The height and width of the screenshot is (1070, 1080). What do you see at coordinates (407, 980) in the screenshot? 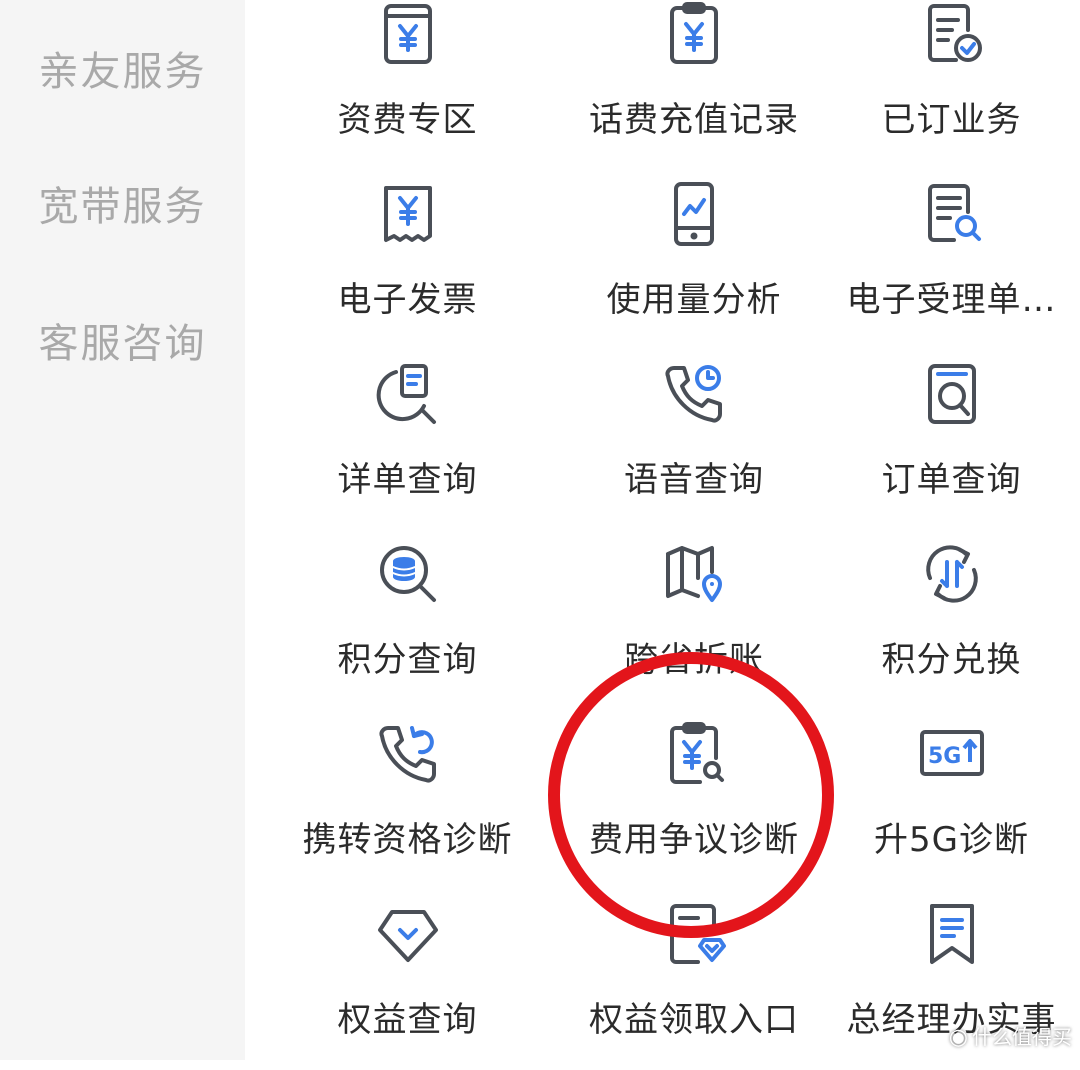
I see `service-benefits-query: 权益查询` at bounding box center [407, 980].